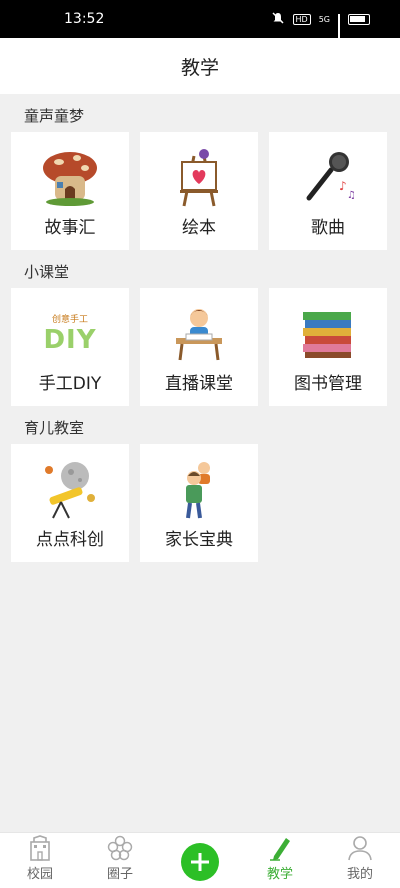 The image size is (400, 888). I want to click on tile-songs: ♪ ♫ 歌曲, so click(328, 191).